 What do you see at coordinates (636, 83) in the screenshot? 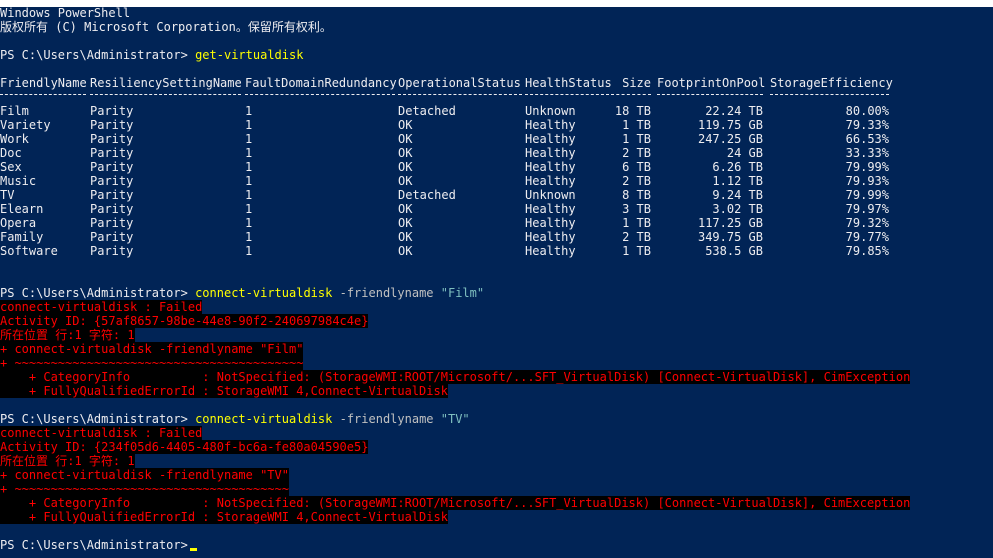
I see `column-header: Size` at bounding box center [636, 83].